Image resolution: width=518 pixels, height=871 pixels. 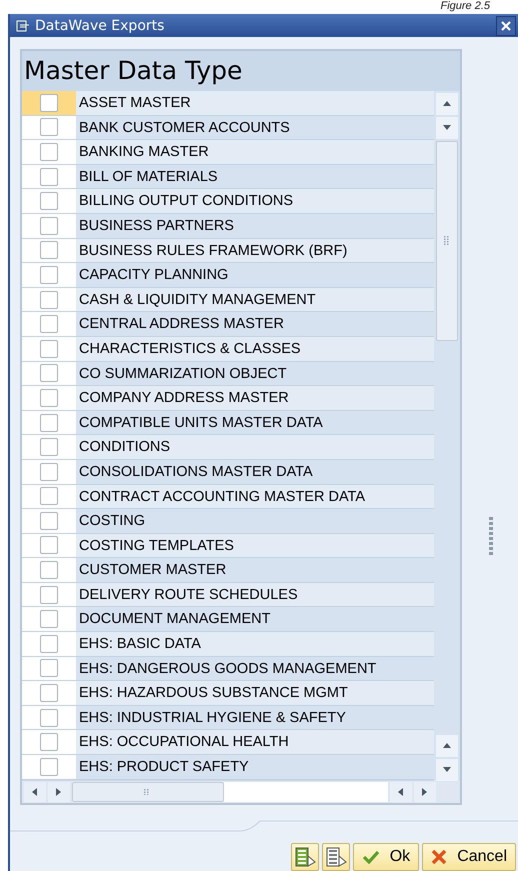 I want to click on table-cell: CONTRACT ACCOUNTING MASTER DATA, so click(x=255, y=496).